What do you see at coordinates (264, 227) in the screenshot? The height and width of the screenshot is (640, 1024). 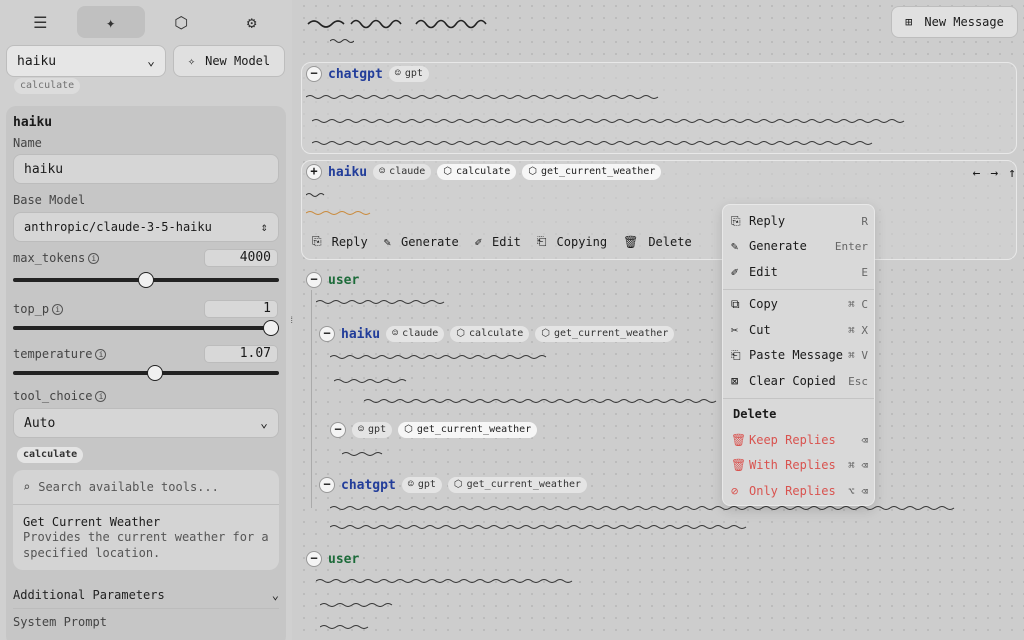 I see `updown-chevron-icon: ⇕` at bounding box center [264, 227].